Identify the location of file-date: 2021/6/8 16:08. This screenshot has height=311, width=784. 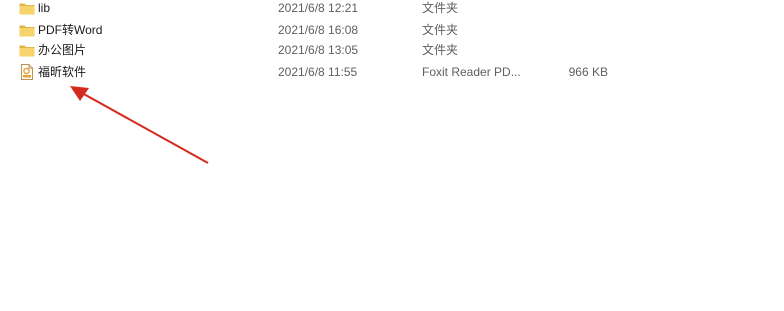
(318, 30).